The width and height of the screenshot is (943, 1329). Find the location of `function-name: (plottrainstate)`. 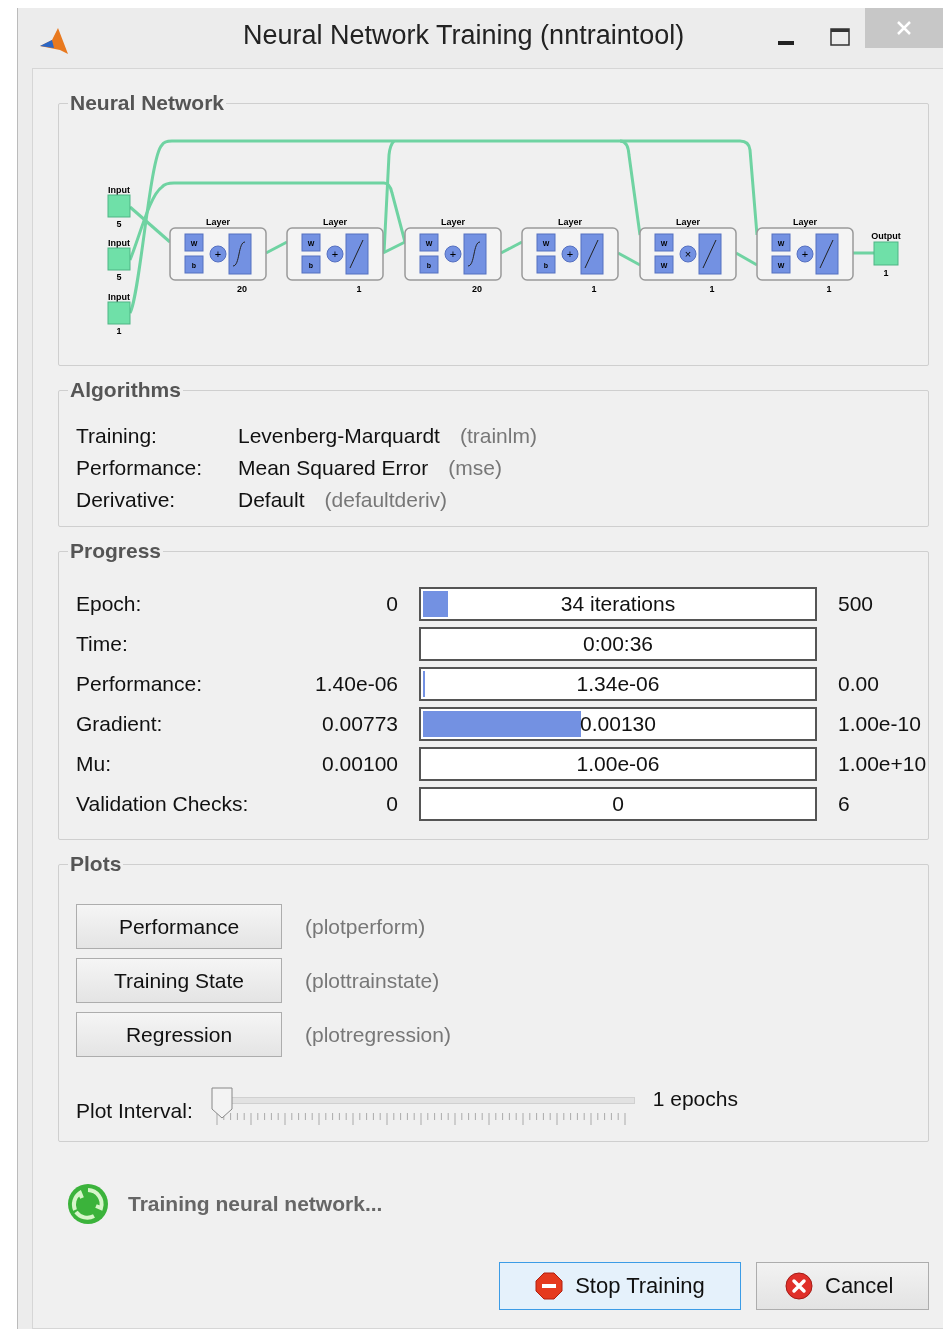

function-name: (plottrainstate) is located at coordinates (372, 980).